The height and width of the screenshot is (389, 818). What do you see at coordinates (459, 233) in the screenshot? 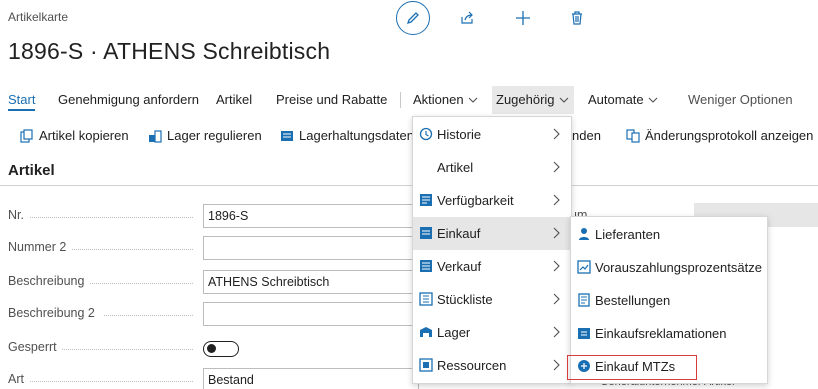
I see `menu-item-label: Einkauf` at bounding box center [459, 233].